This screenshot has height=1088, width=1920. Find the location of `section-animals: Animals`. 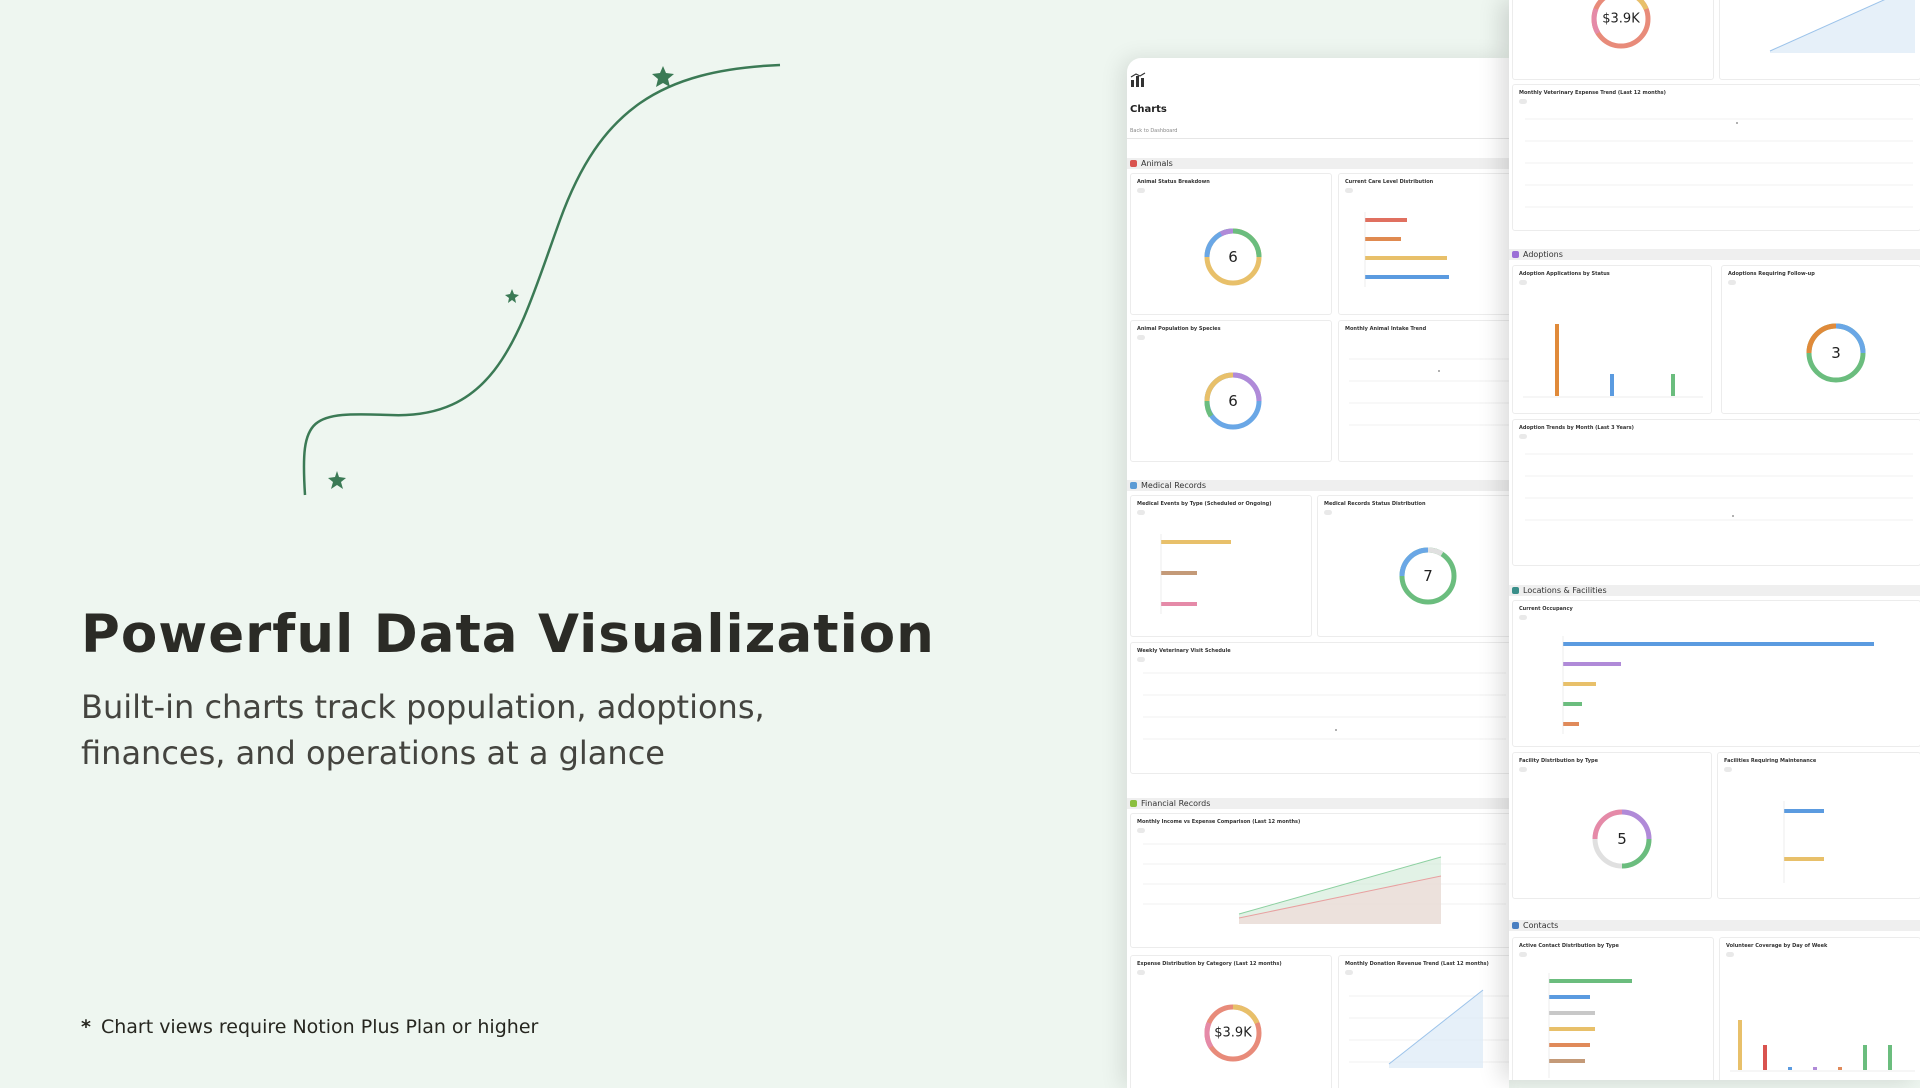

section-animals: Animals is located at coordinates (1318, 163).